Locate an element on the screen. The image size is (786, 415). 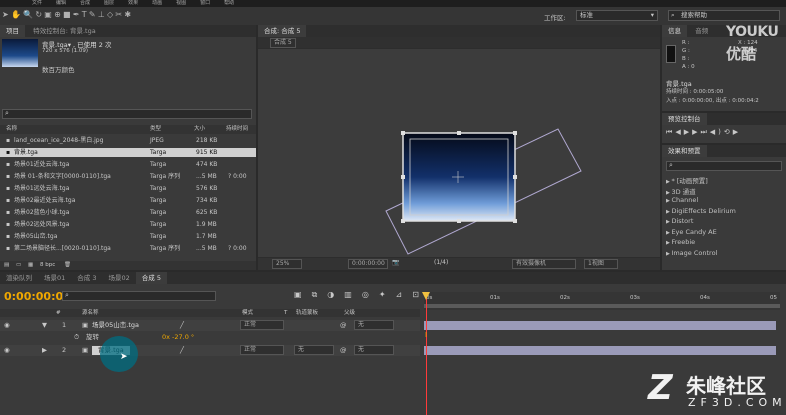
bpc-label: 8 bpc is located at coordinates (47, 265).